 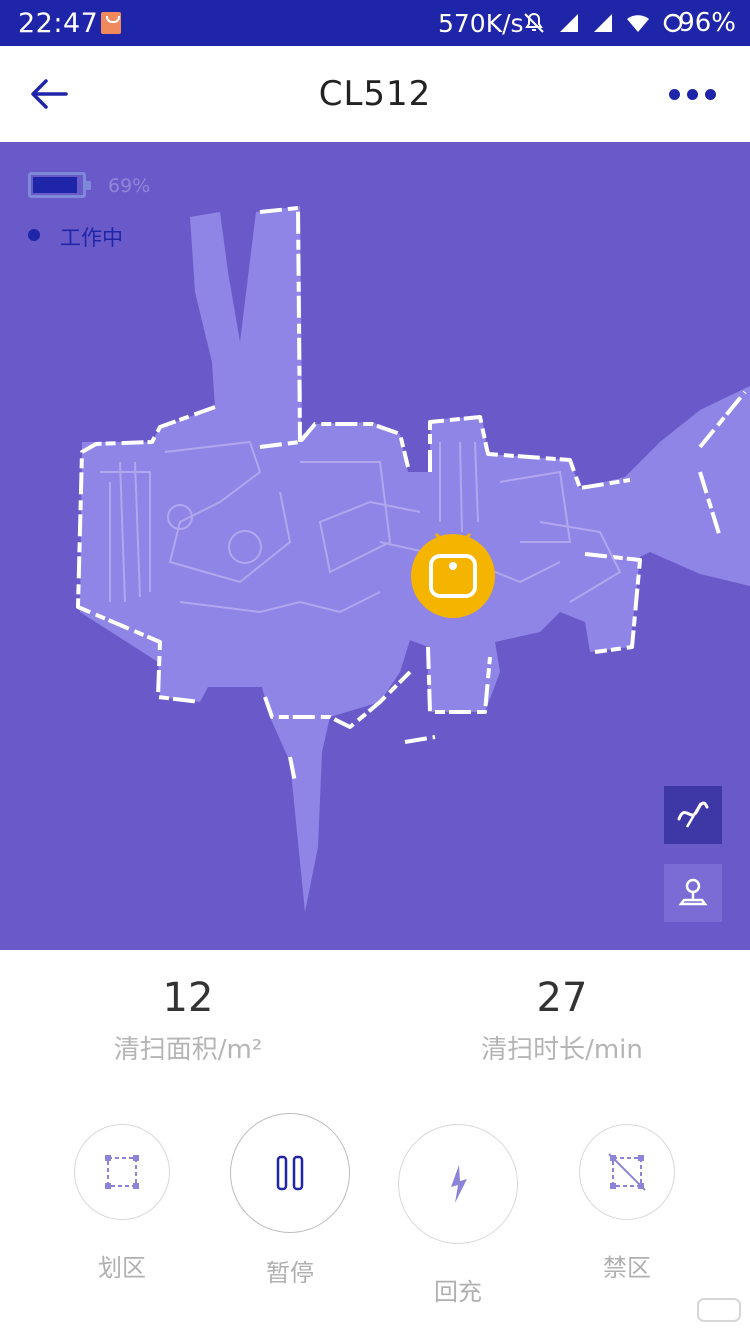 What do you see at coordinates (453, 575) in the screenshot?
I see `robot-marker` at bounding box center [453, 575].